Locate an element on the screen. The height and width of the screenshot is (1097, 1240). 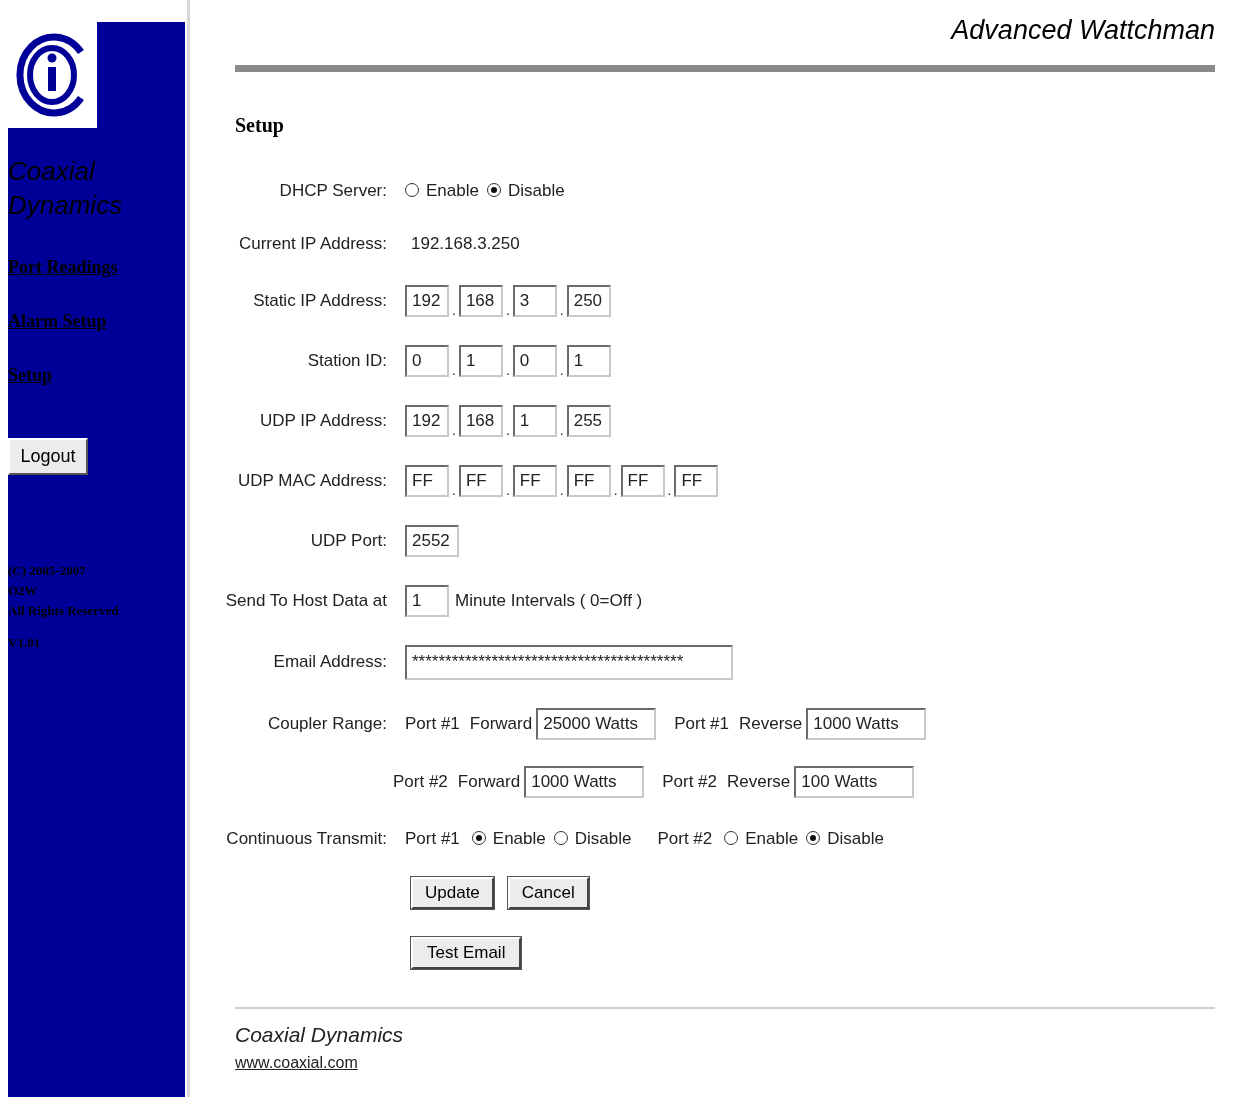
form-button: Cancel is located at coordinates (548, 893).